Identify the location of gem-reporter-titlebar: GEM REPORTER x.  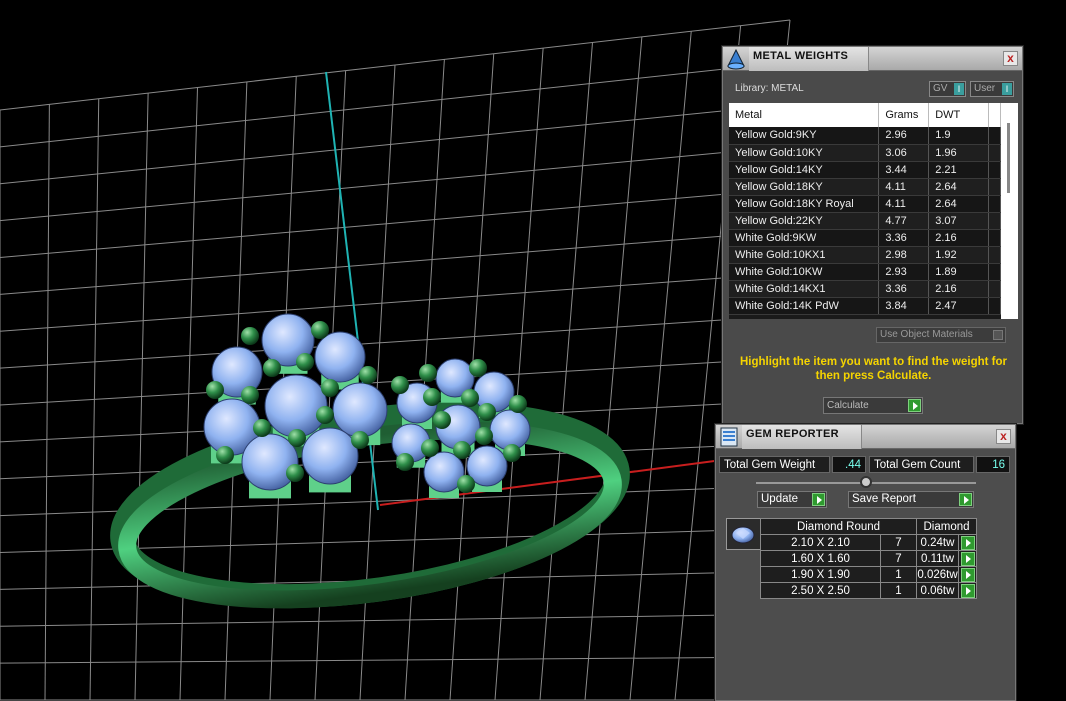
(865, 437).